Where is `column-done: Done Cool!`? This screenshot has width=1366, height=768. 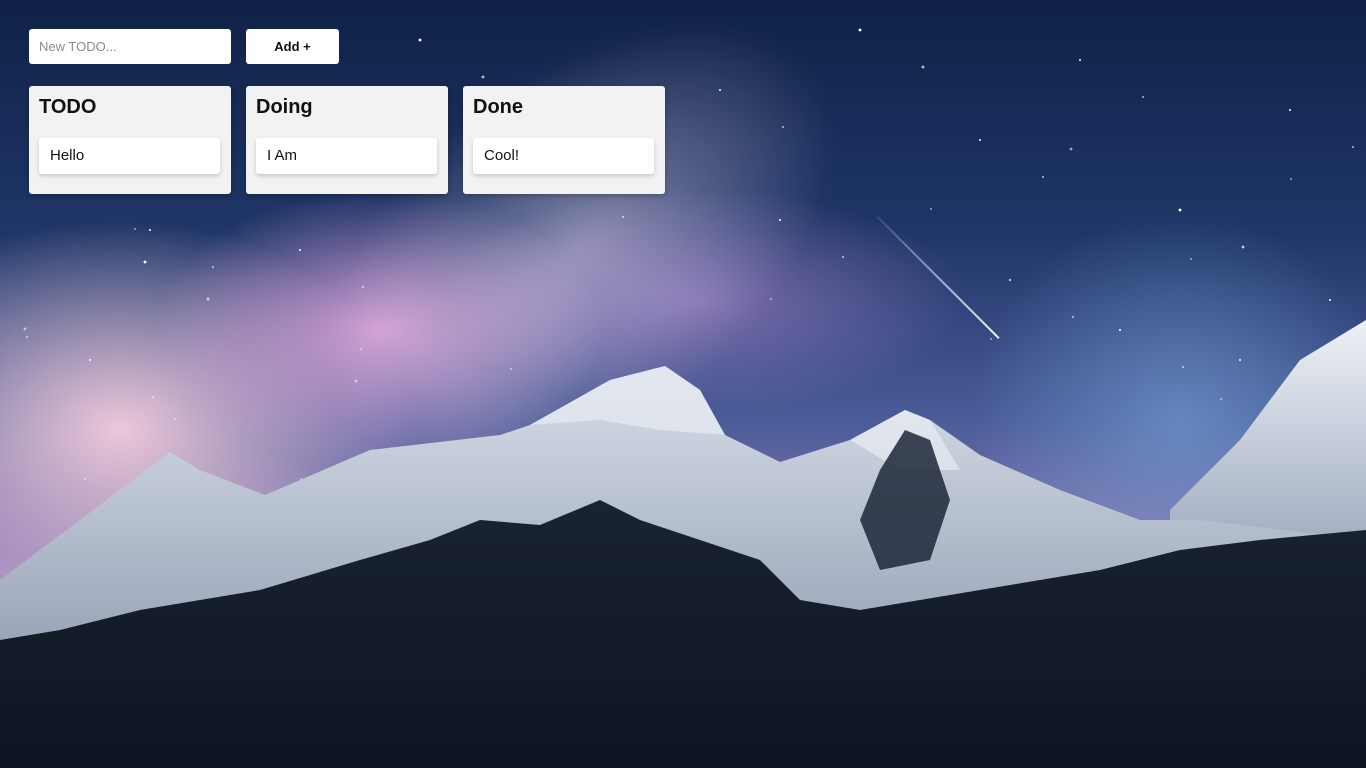 column-done: Done Cool! is located at coordinates (564, 140).